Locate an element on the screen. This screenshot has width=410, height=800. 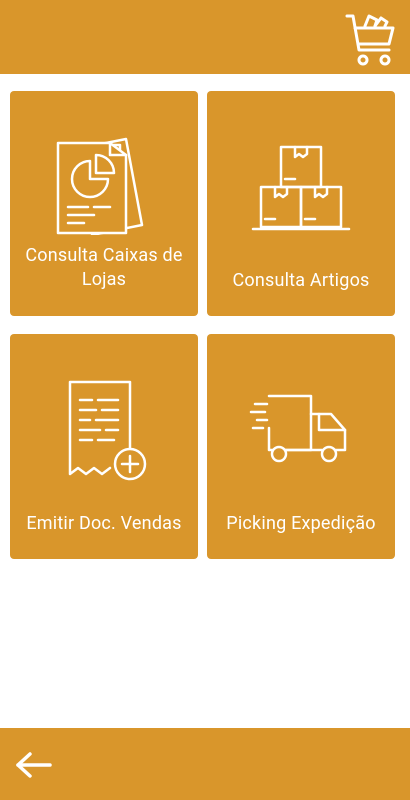
tile-emitir-doc-vendas: Emitir Doc. Vendas is located at coordinates (104, 446).